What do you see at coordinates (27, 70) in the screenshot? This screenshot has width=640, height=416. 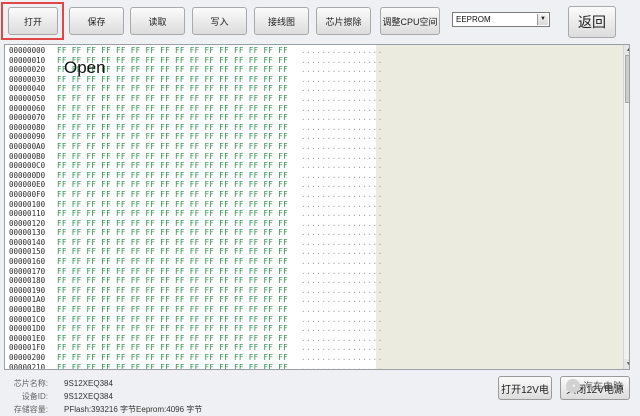 I see `hex-address: 00000020` at bounding box center [27, 70].